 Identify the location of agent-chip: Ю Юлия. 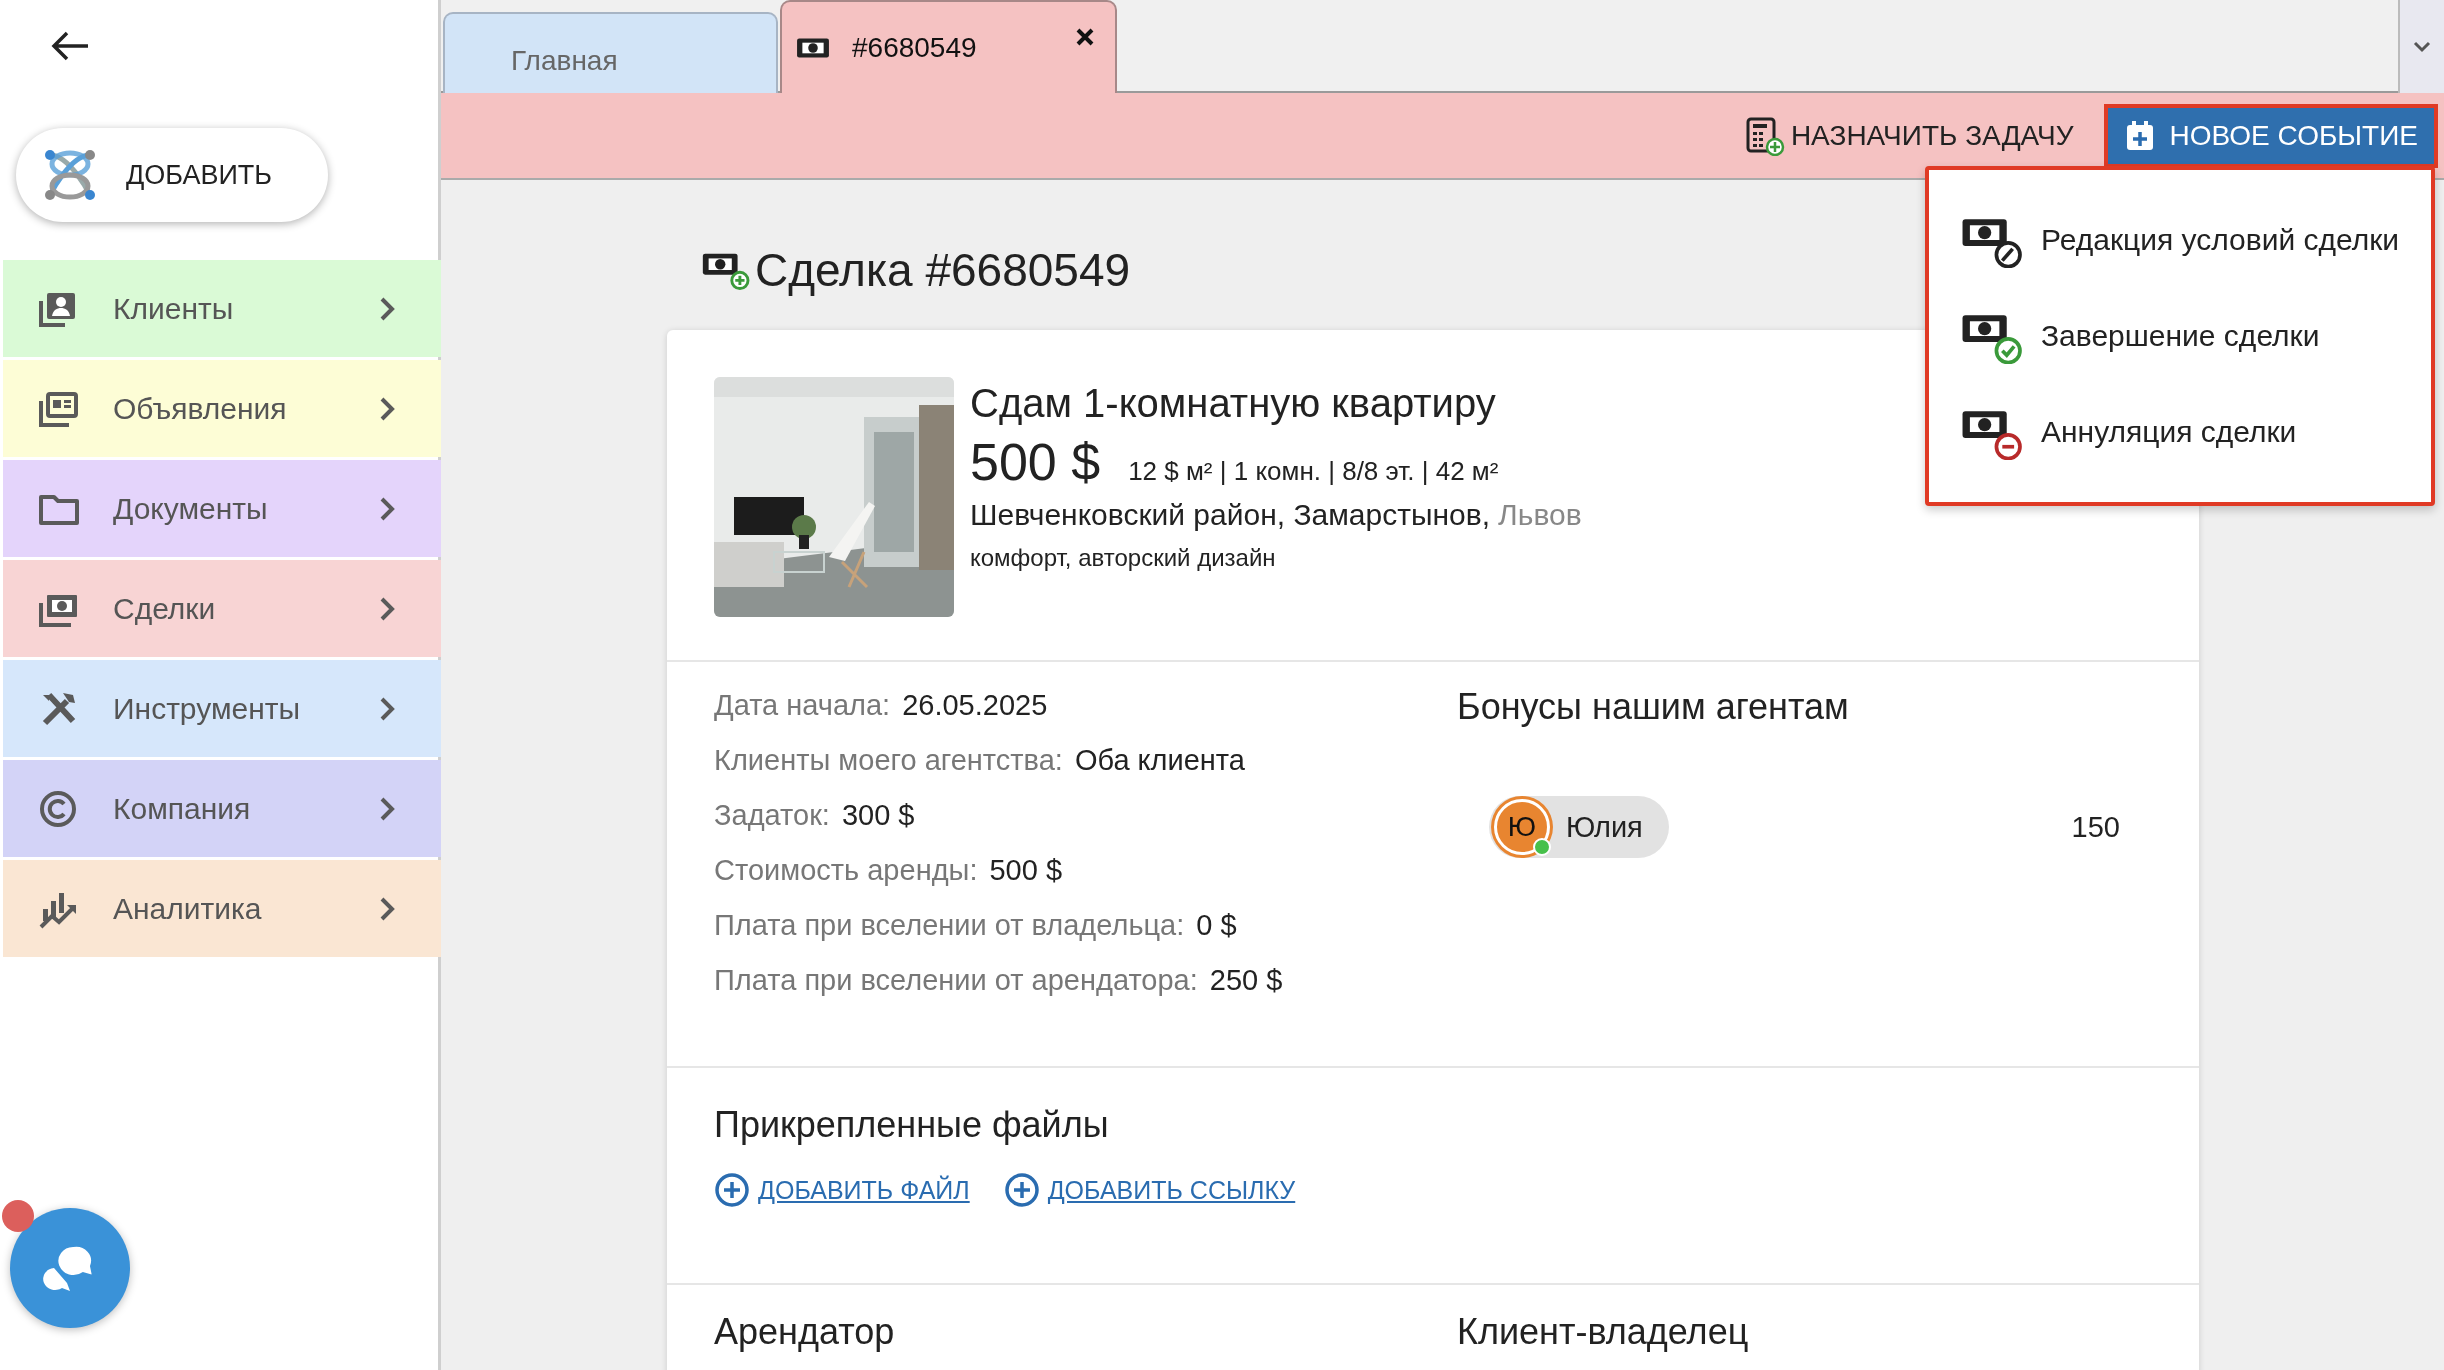
(1579, 827).